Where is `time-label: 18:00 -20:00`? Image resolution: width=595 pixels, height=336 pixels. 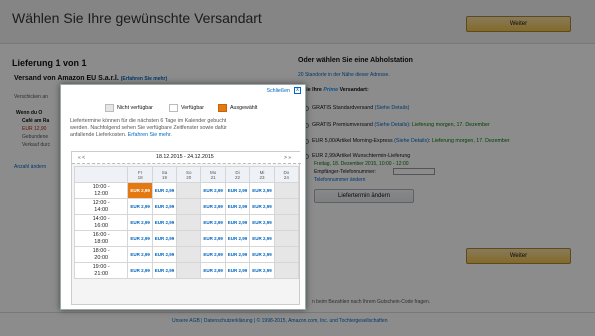
time-label: 18:00 -20:00 is located at coordinates (101, 254).